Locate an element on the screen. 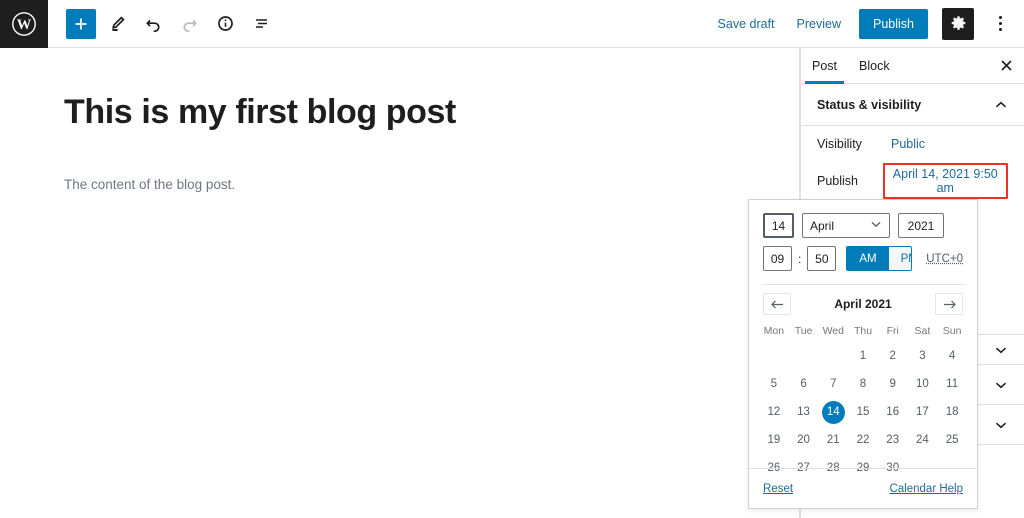 Image resolution: width=1024 pixels, height=518 pixels. list-view-button is located at coordinates (261, 24).